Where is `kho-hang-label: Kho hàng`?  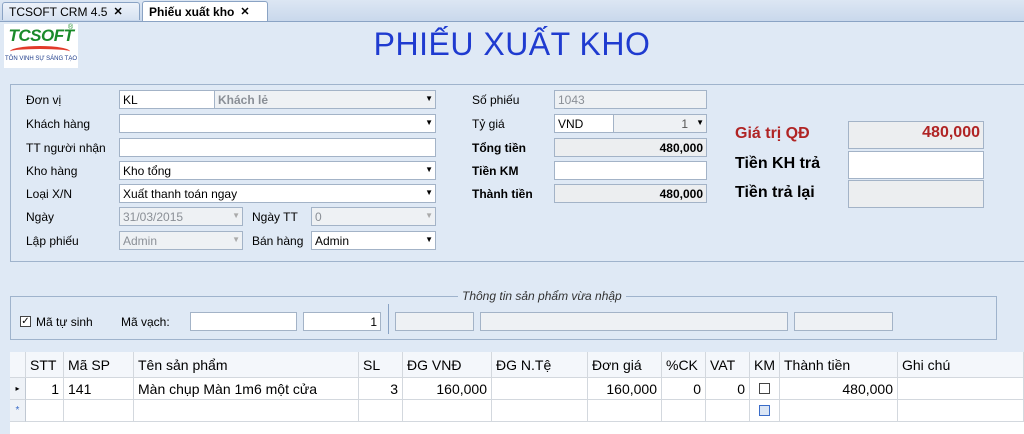
kho-hang-label: Kho hàng is located at coordinates (52, 171).